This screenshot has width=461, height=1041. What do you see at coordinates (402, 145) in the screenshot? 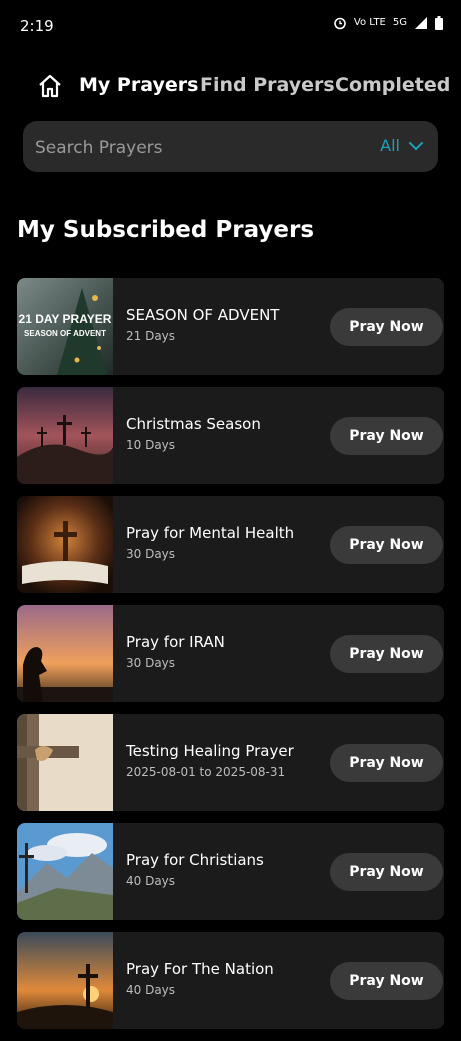
I see `filter-dropdown: All` at bounding box center [402, 145].